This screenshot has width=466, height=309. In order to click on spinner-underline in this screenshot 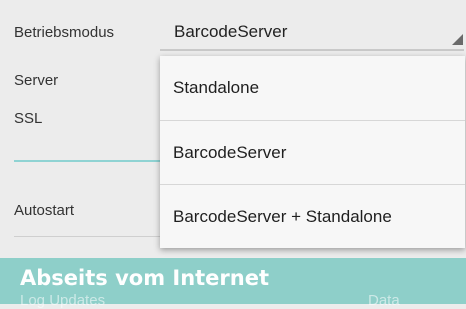, I will do `click(312, 50)`.